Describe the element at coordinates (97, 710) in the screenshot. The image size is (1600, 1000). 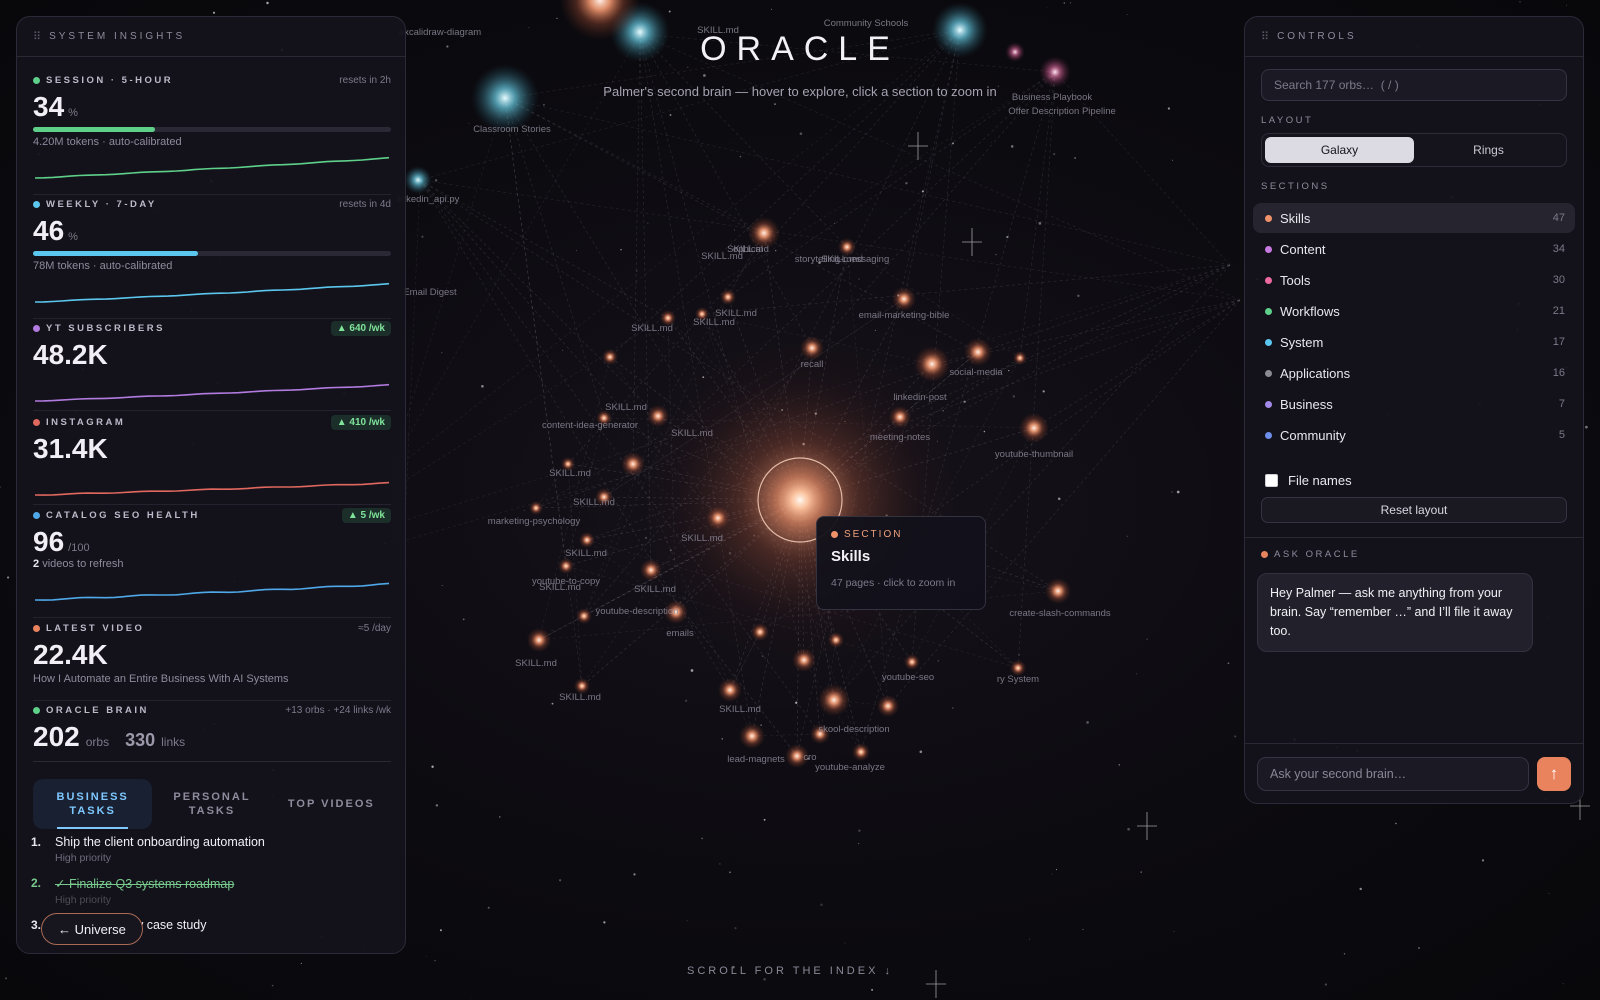
I see `brain-label-text: ORACLE BRAIN` at that location.